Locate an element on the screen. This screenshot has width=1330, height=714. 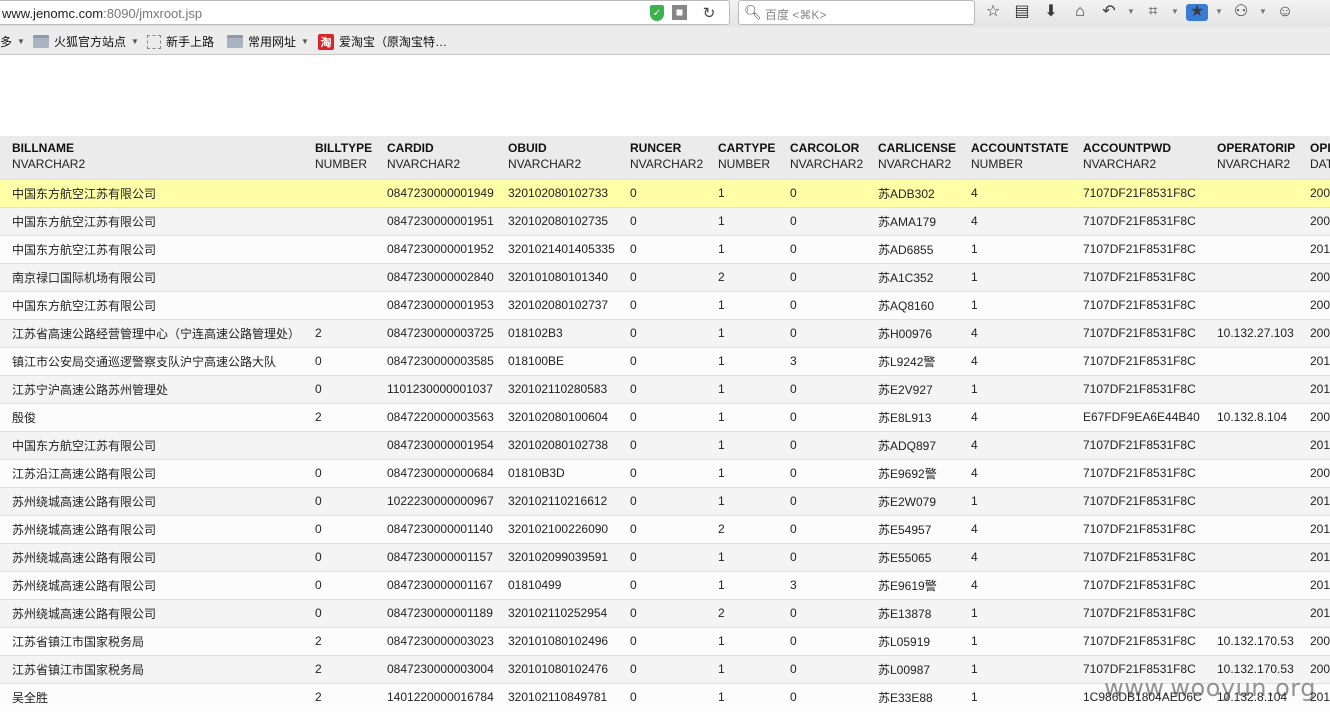
cell-billtype is located at coordinates (339, 248).